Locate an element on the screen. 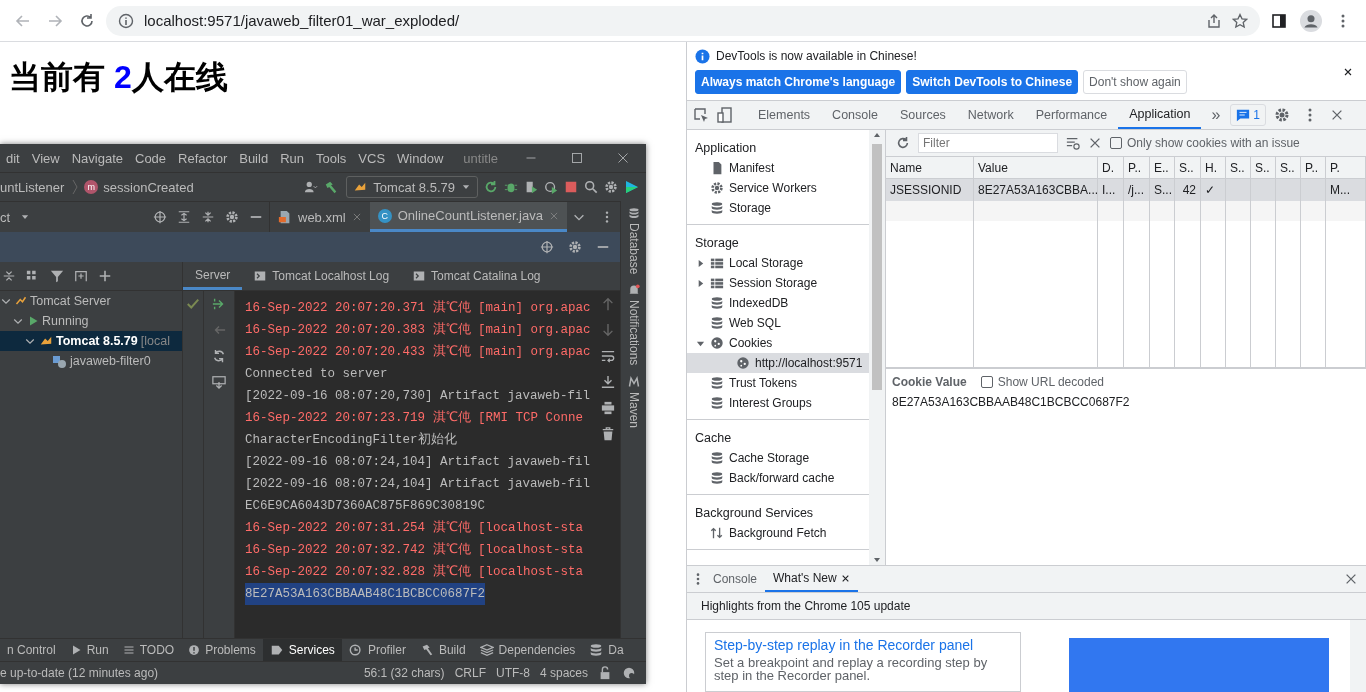 This screenshot has height=692, width=1366. column-header: H. is located at coordinates (1213, 168).